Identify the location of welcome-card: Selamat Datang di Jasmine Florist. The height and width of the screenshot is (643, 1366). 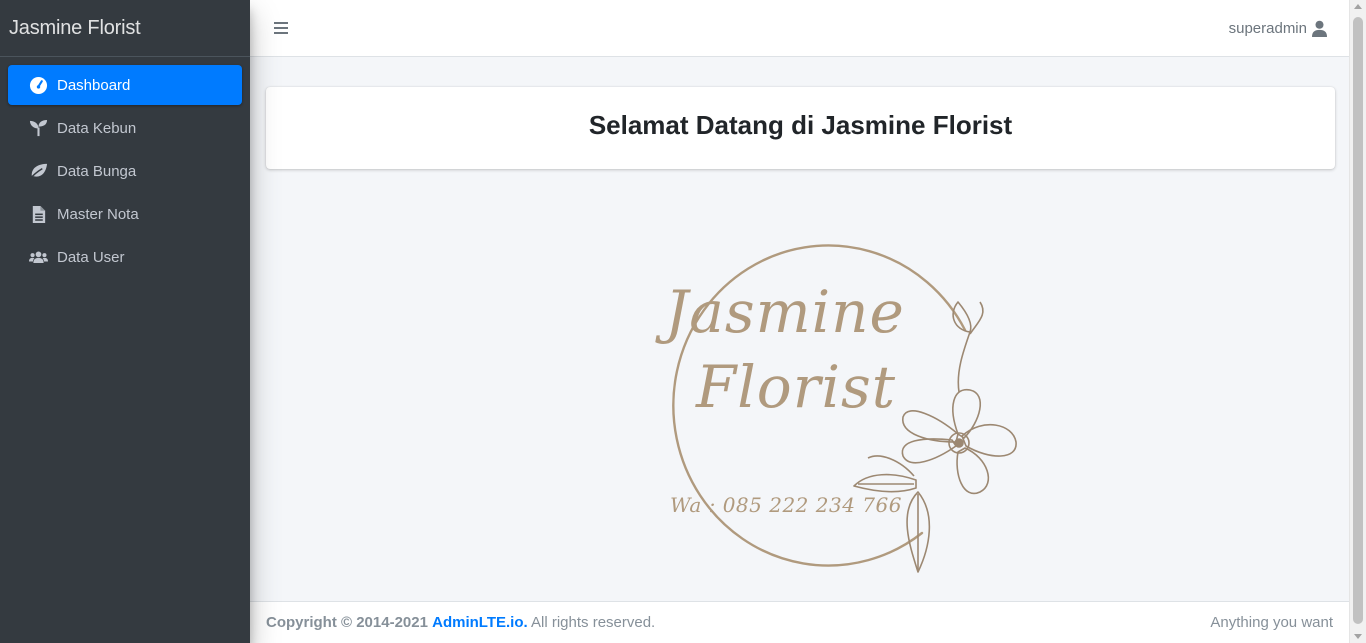
(800, 128).